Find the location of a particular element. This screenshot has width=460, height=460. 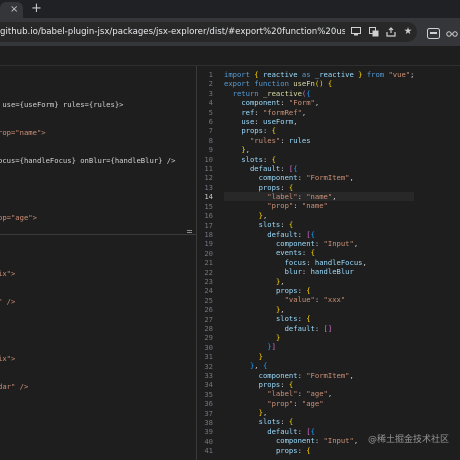

code-line: events: { is located at coordinates (295, 253).